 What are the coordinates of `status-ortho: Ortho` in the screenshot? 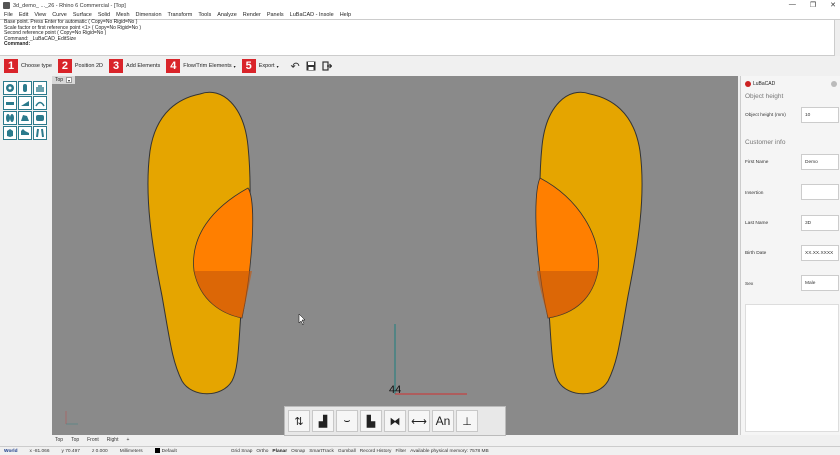 It's located at (262, 451).